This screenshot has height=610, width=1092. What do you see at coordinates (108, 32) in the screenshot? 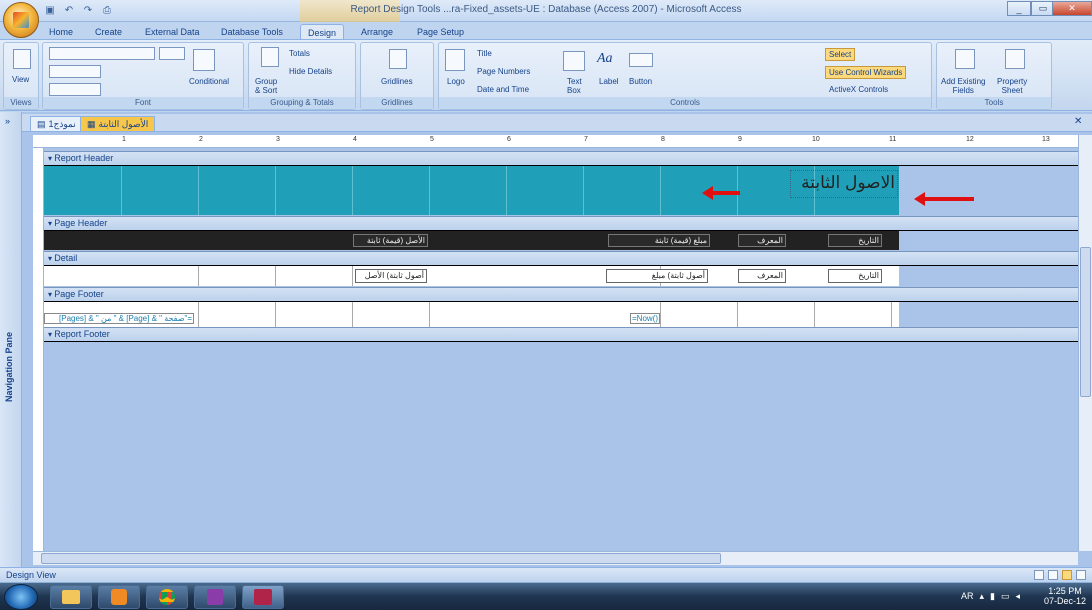
I see `tab-create: Create` at bounding box center [108, 32].